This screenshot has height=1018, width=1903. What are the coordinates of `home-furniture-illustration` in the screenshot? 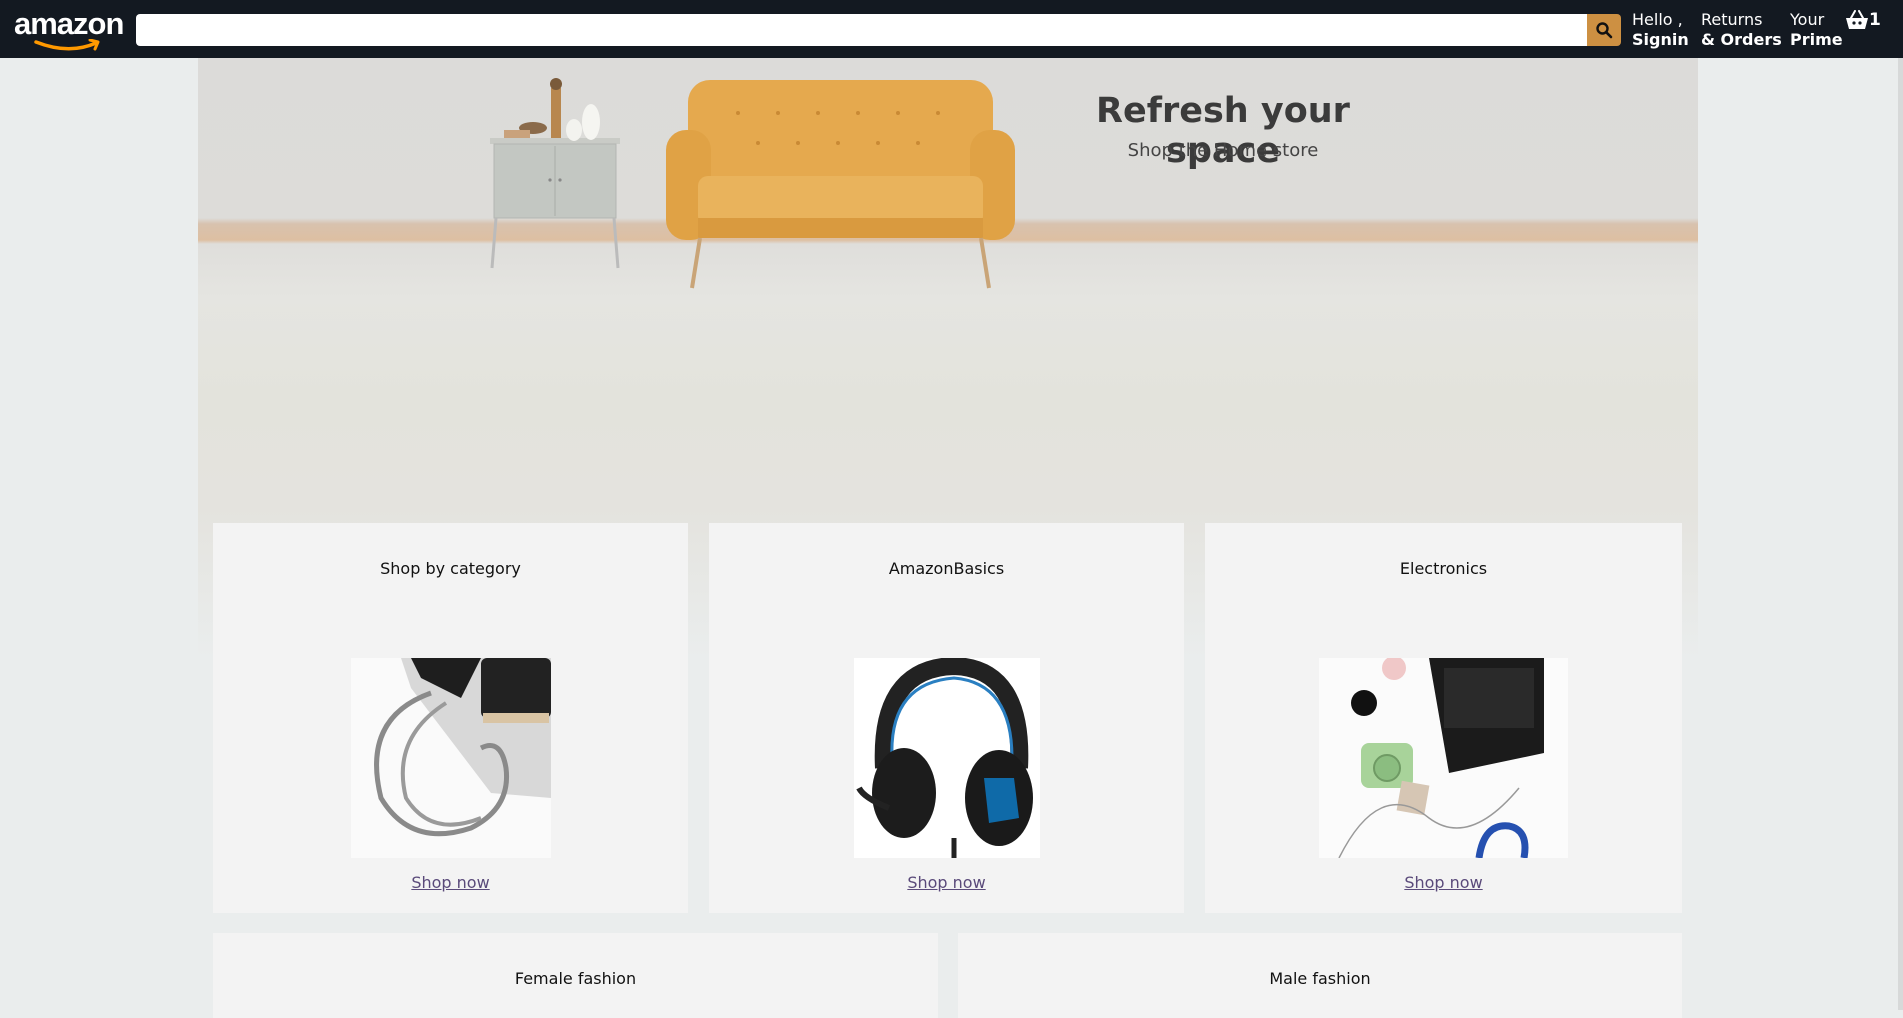 It's located at (752, 183).